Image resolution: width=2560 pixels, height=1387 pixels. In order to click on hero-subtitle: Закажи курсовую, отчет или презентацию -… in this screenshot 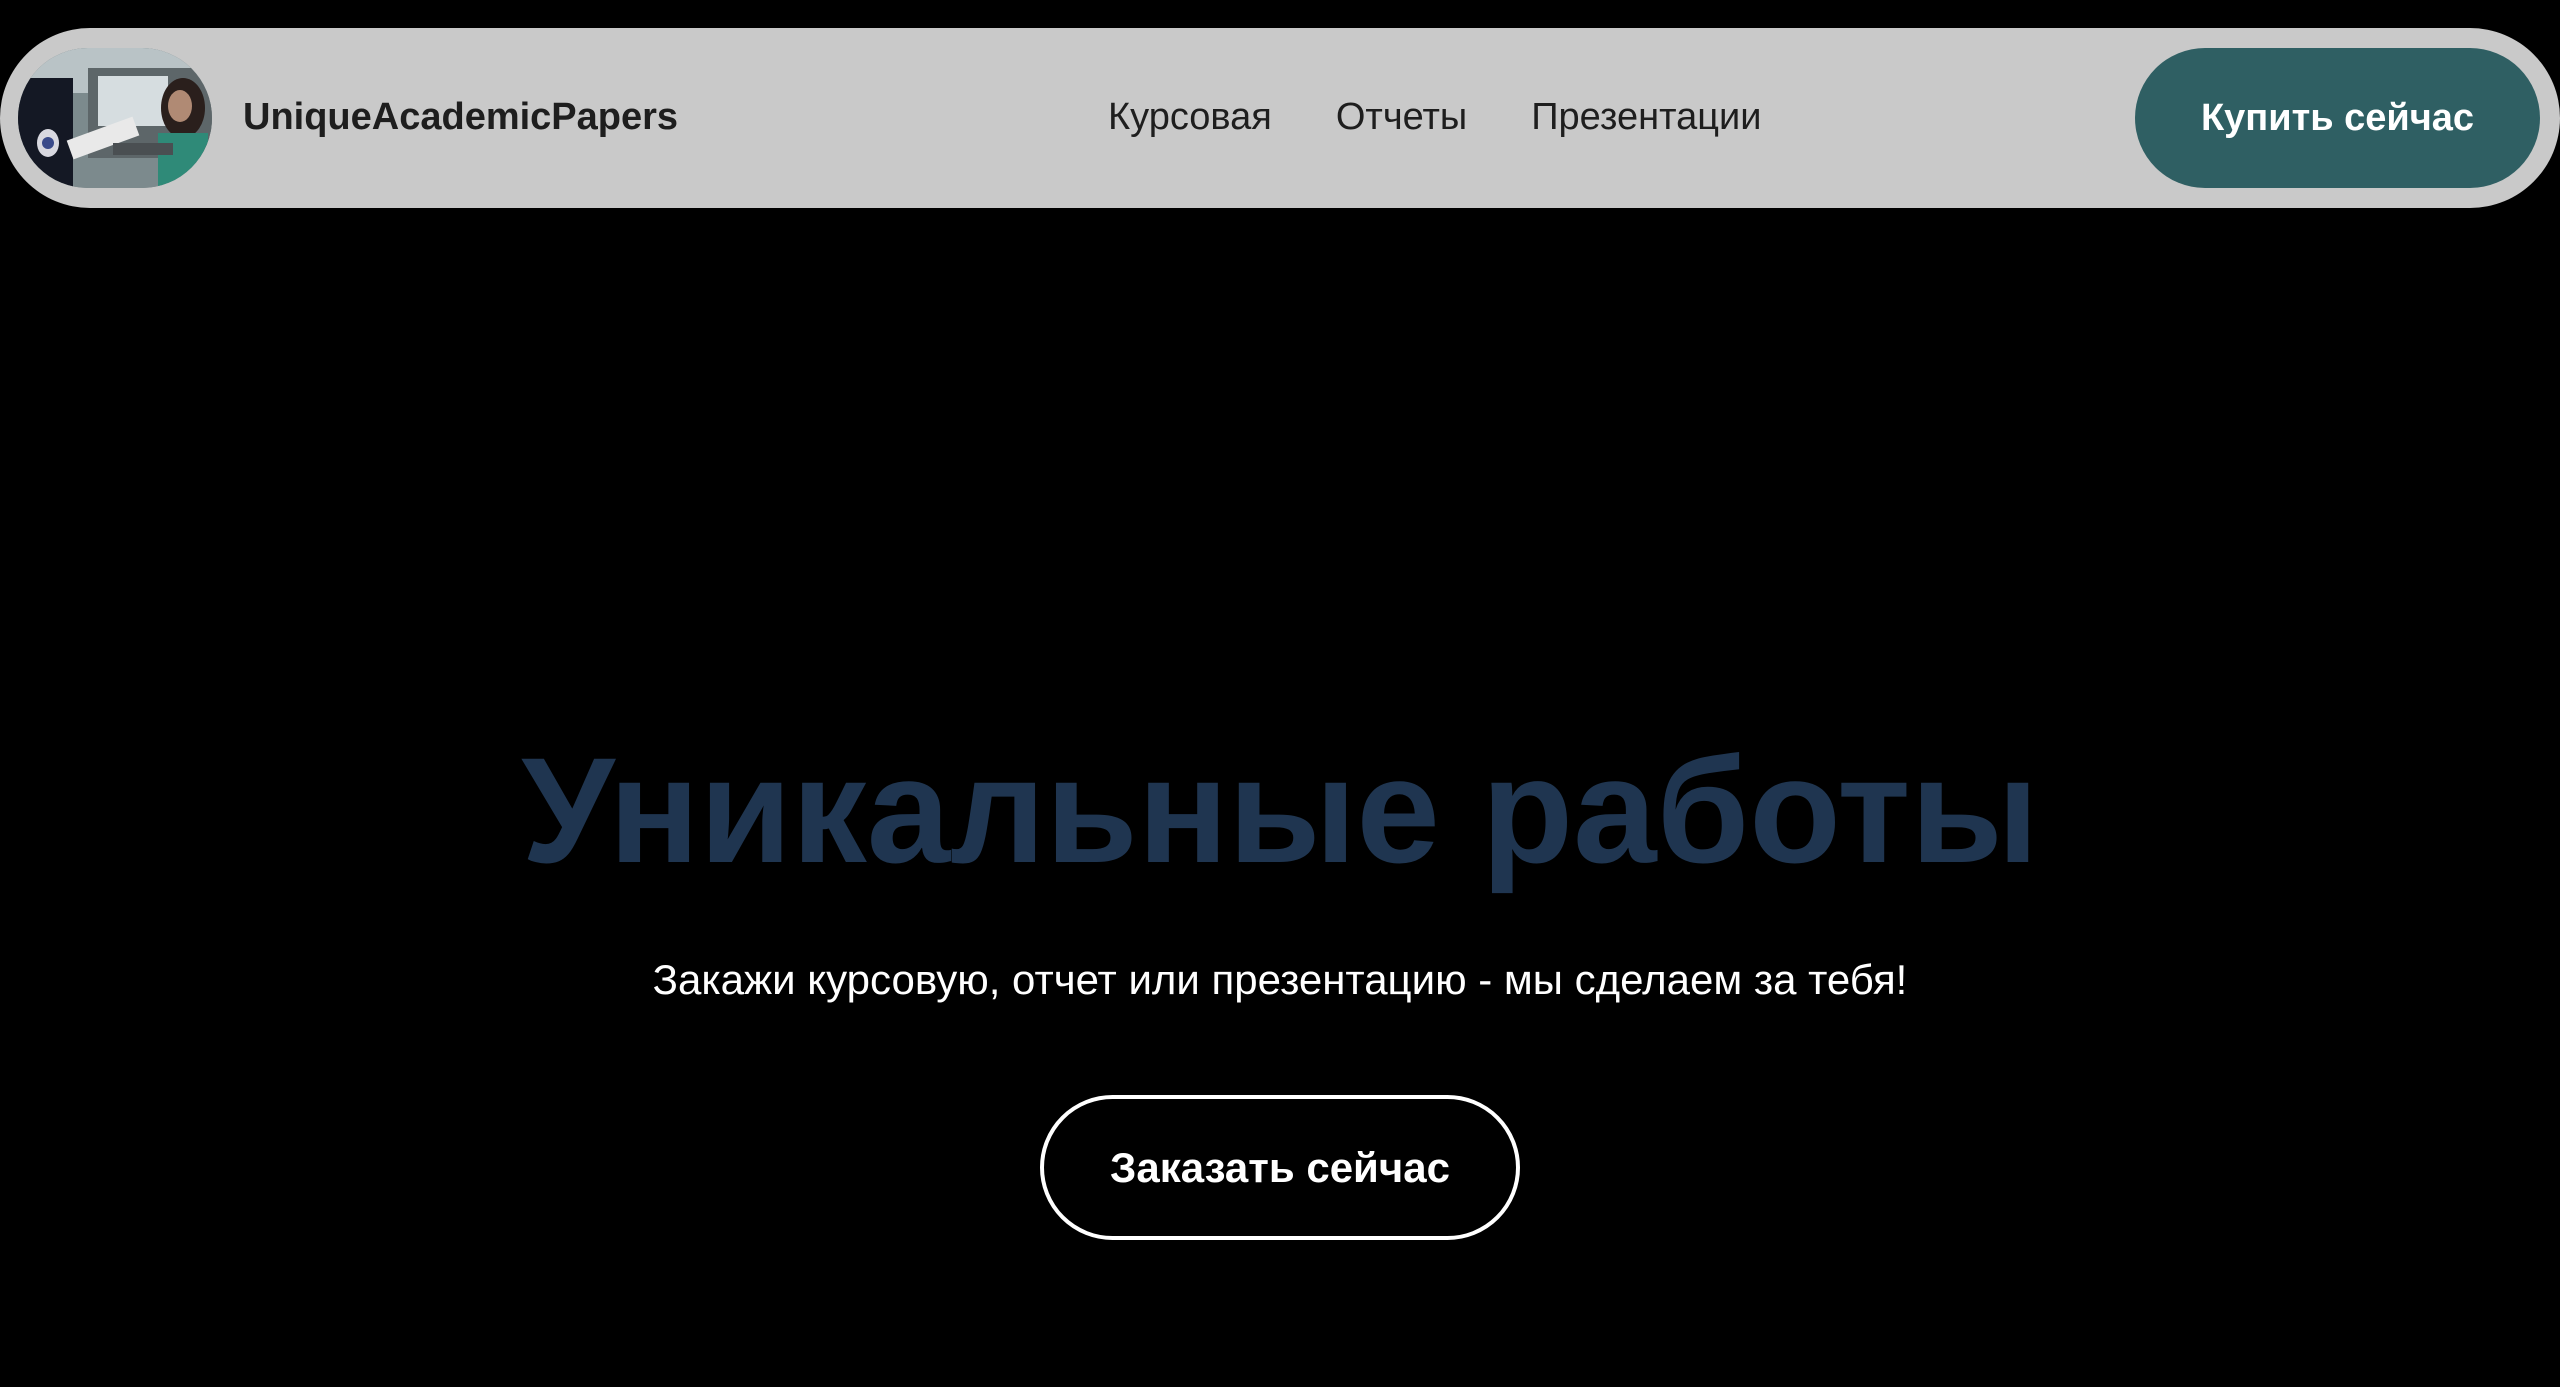, I will do `click(1280, 979)`.